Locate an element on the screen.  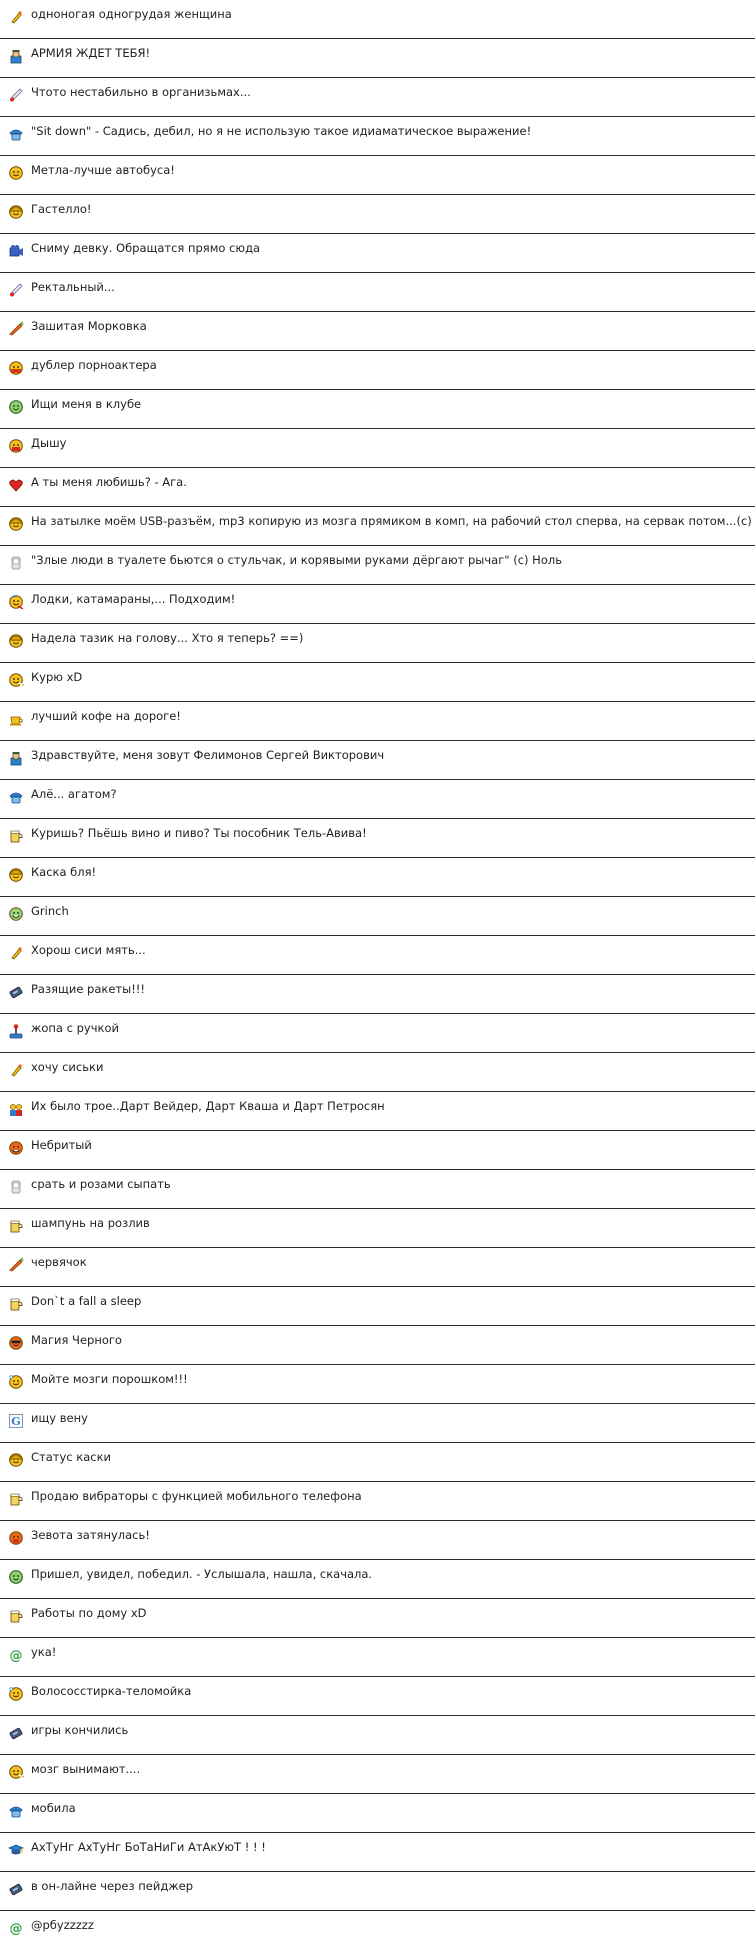
status-row: в он-лайне через пейджер is located at coordinates (377, 1891).